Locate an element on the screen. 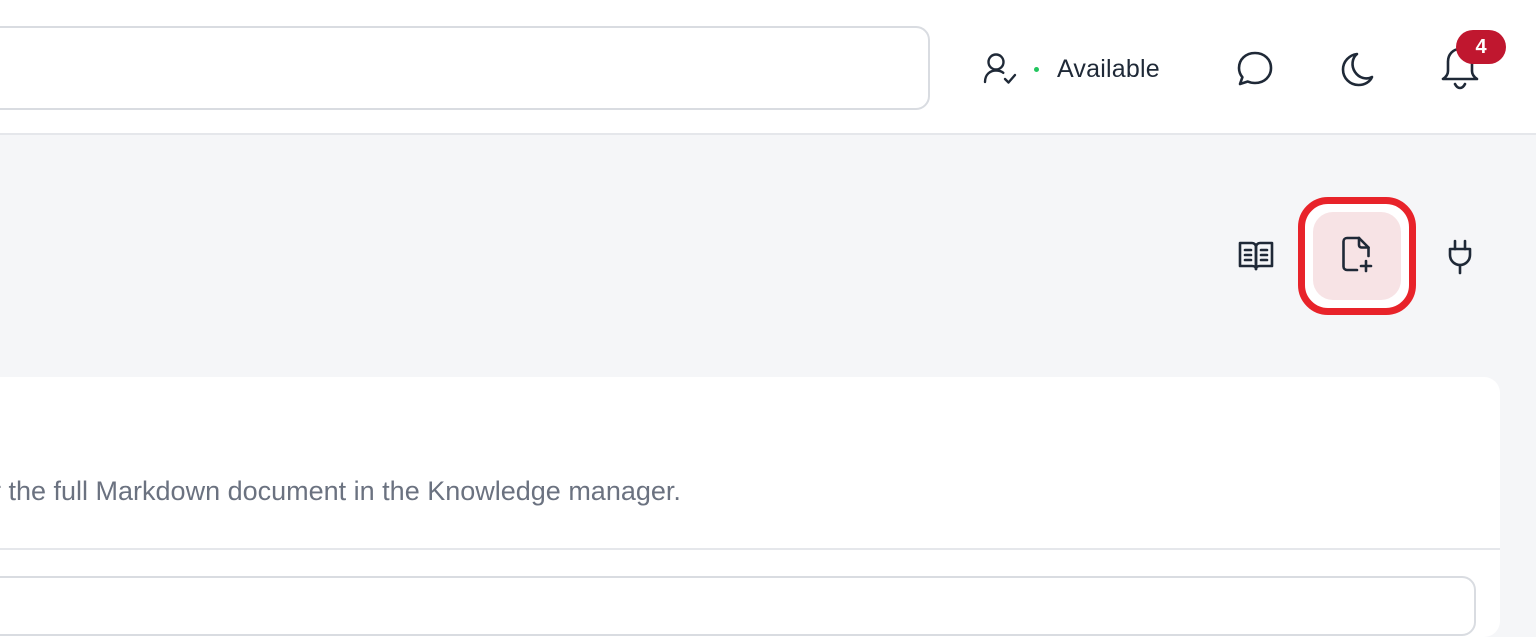 This screenshot has width=1536, height=637. theme-toggle-button is located at coordinates (1358, 69).